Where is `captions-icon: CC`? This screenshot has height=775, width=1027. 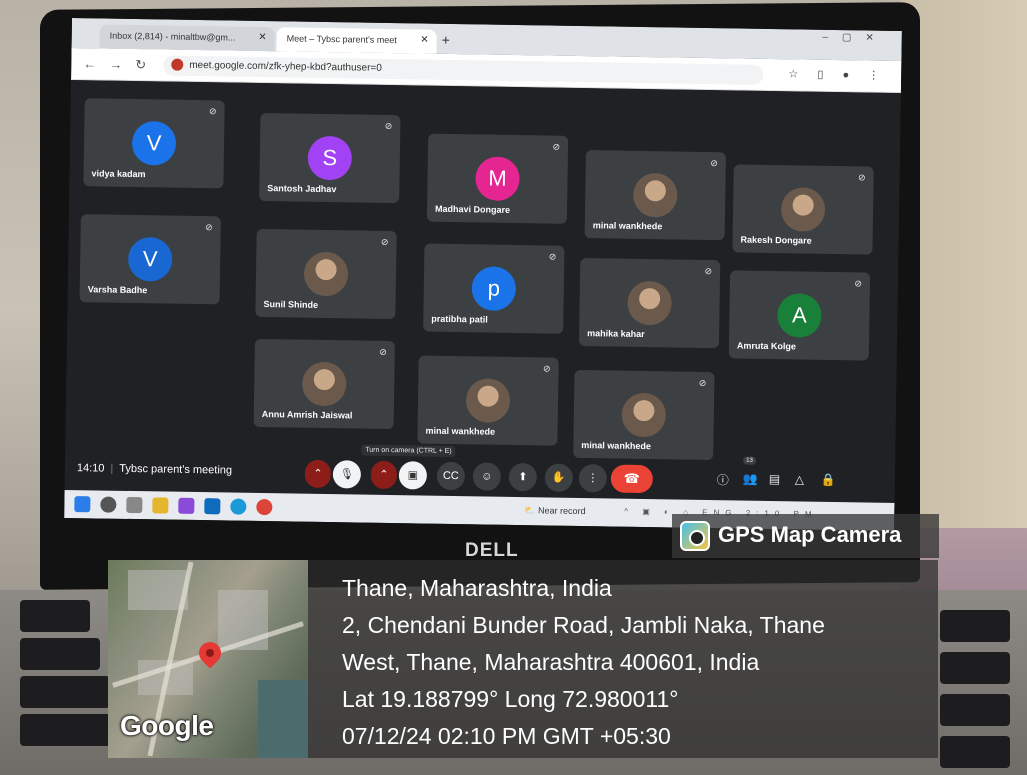 captions-icon: CC is located at coordinates (451, 476).